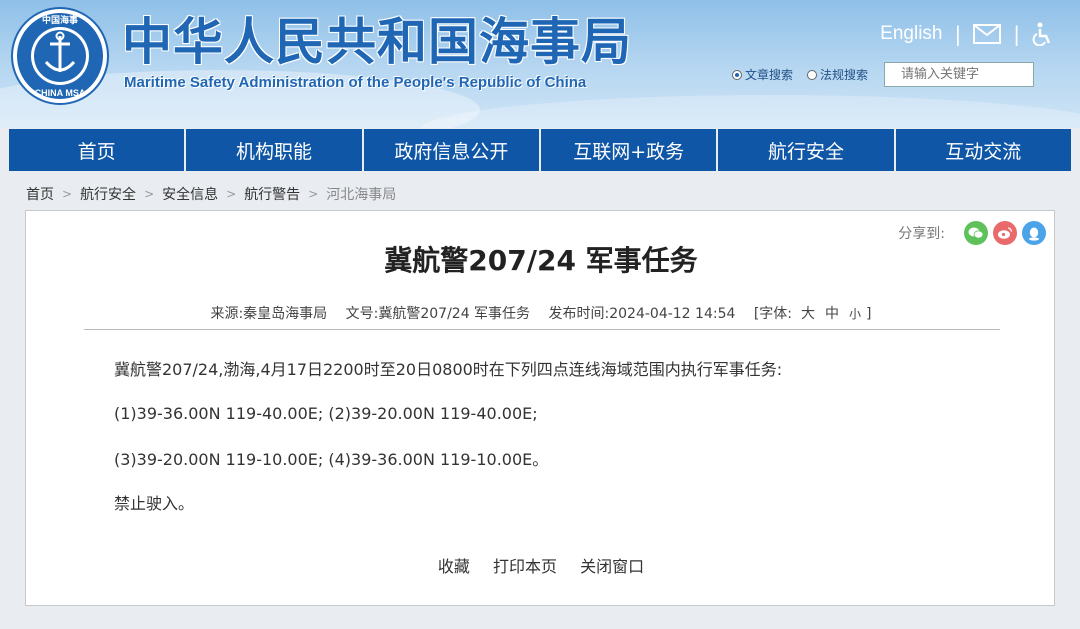 The image size is (1080, 629). I want to click on article-source: 来源:秦皇岛海事局, so click(269, 314).